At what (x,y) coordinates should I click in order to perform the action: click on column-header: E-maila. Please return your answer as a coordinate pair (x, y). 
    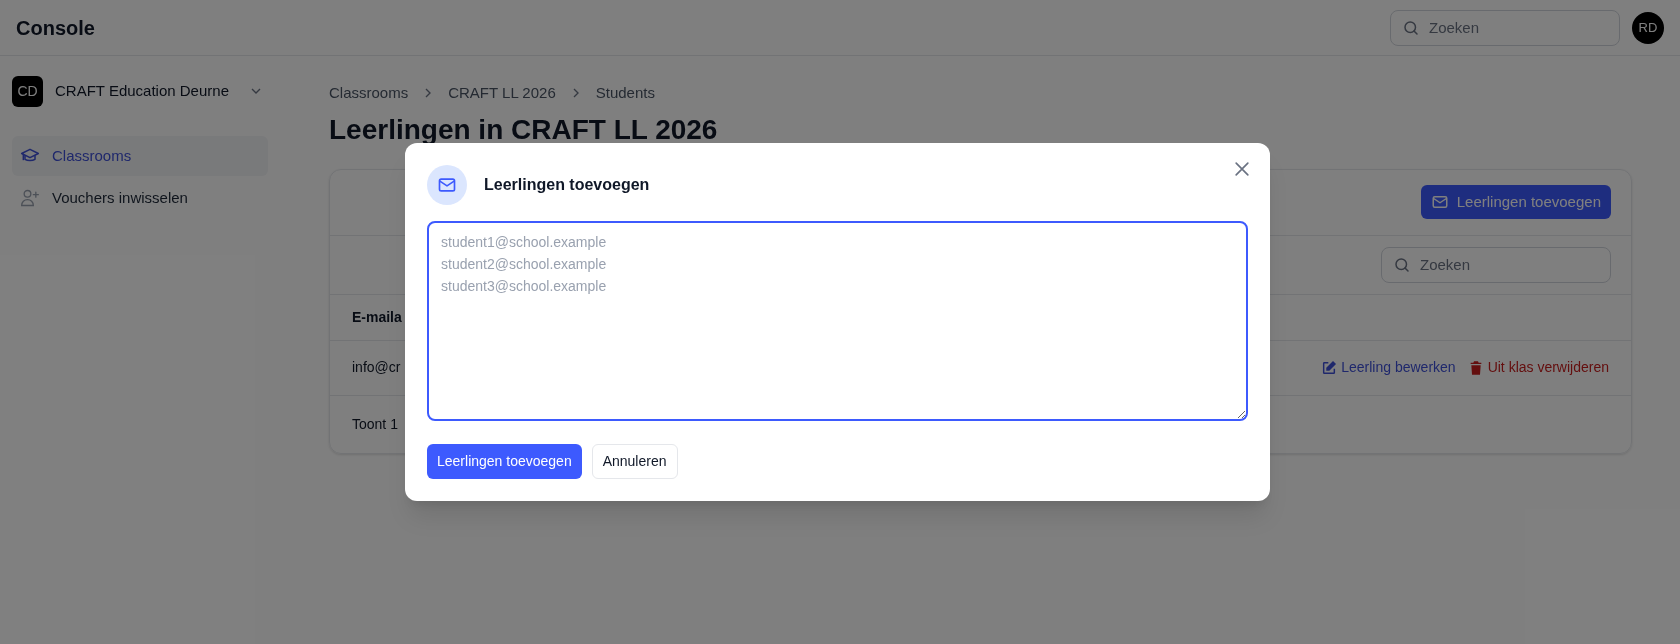
    Looking at the image, I should click on (377, 317).